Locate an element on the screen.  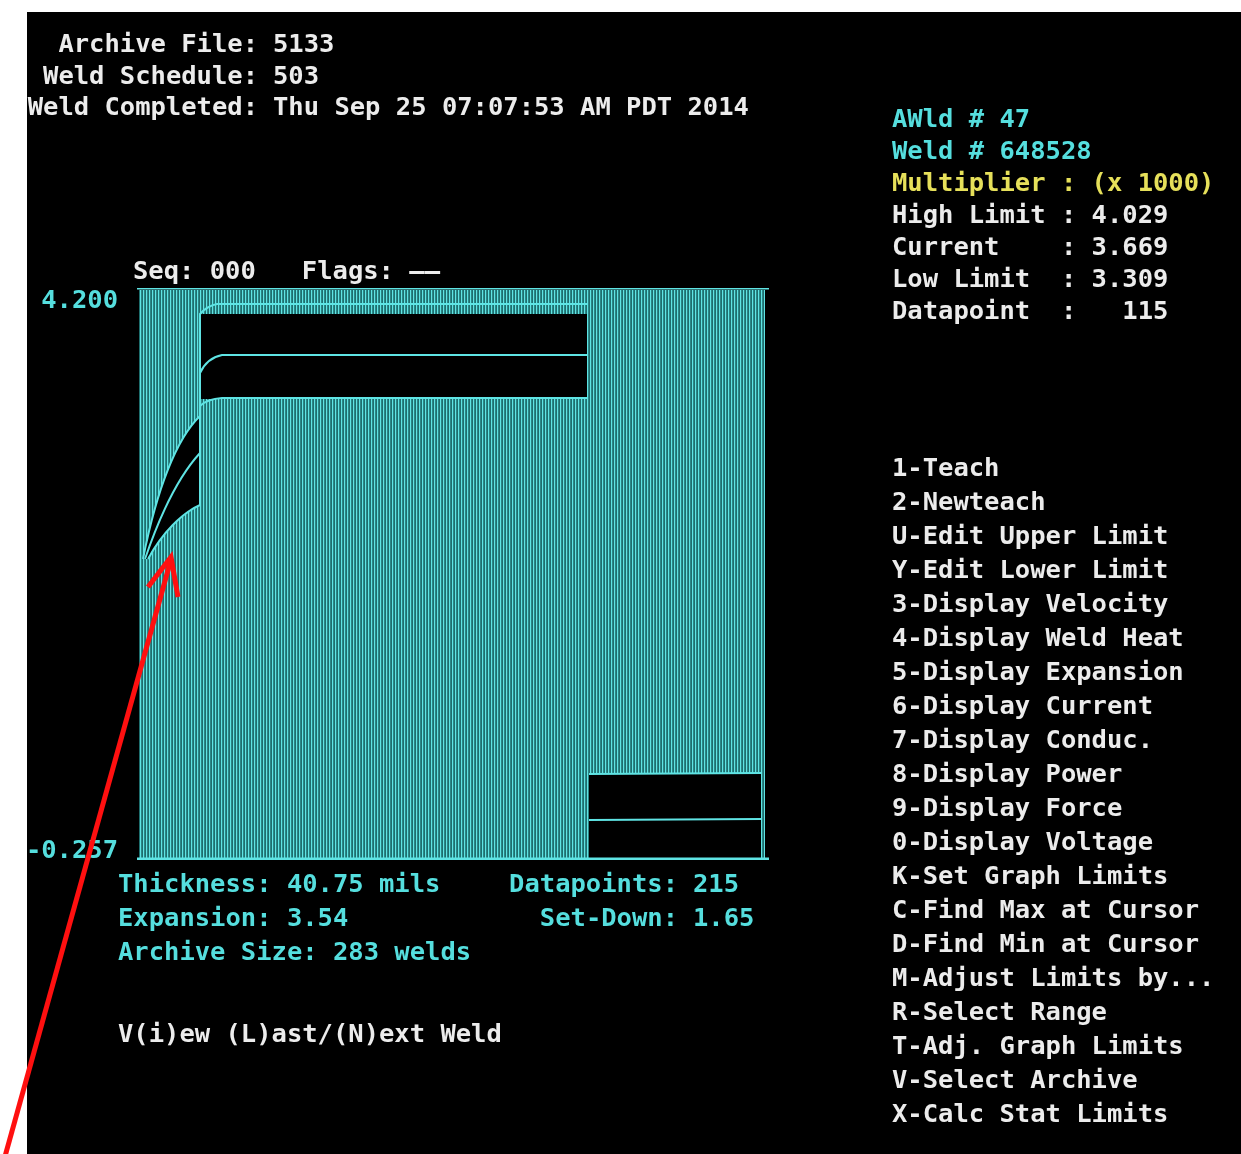
navigation-prompt: V(i)ew (L)ast/(N)ext Weld is located at coordinates (310, 1033).